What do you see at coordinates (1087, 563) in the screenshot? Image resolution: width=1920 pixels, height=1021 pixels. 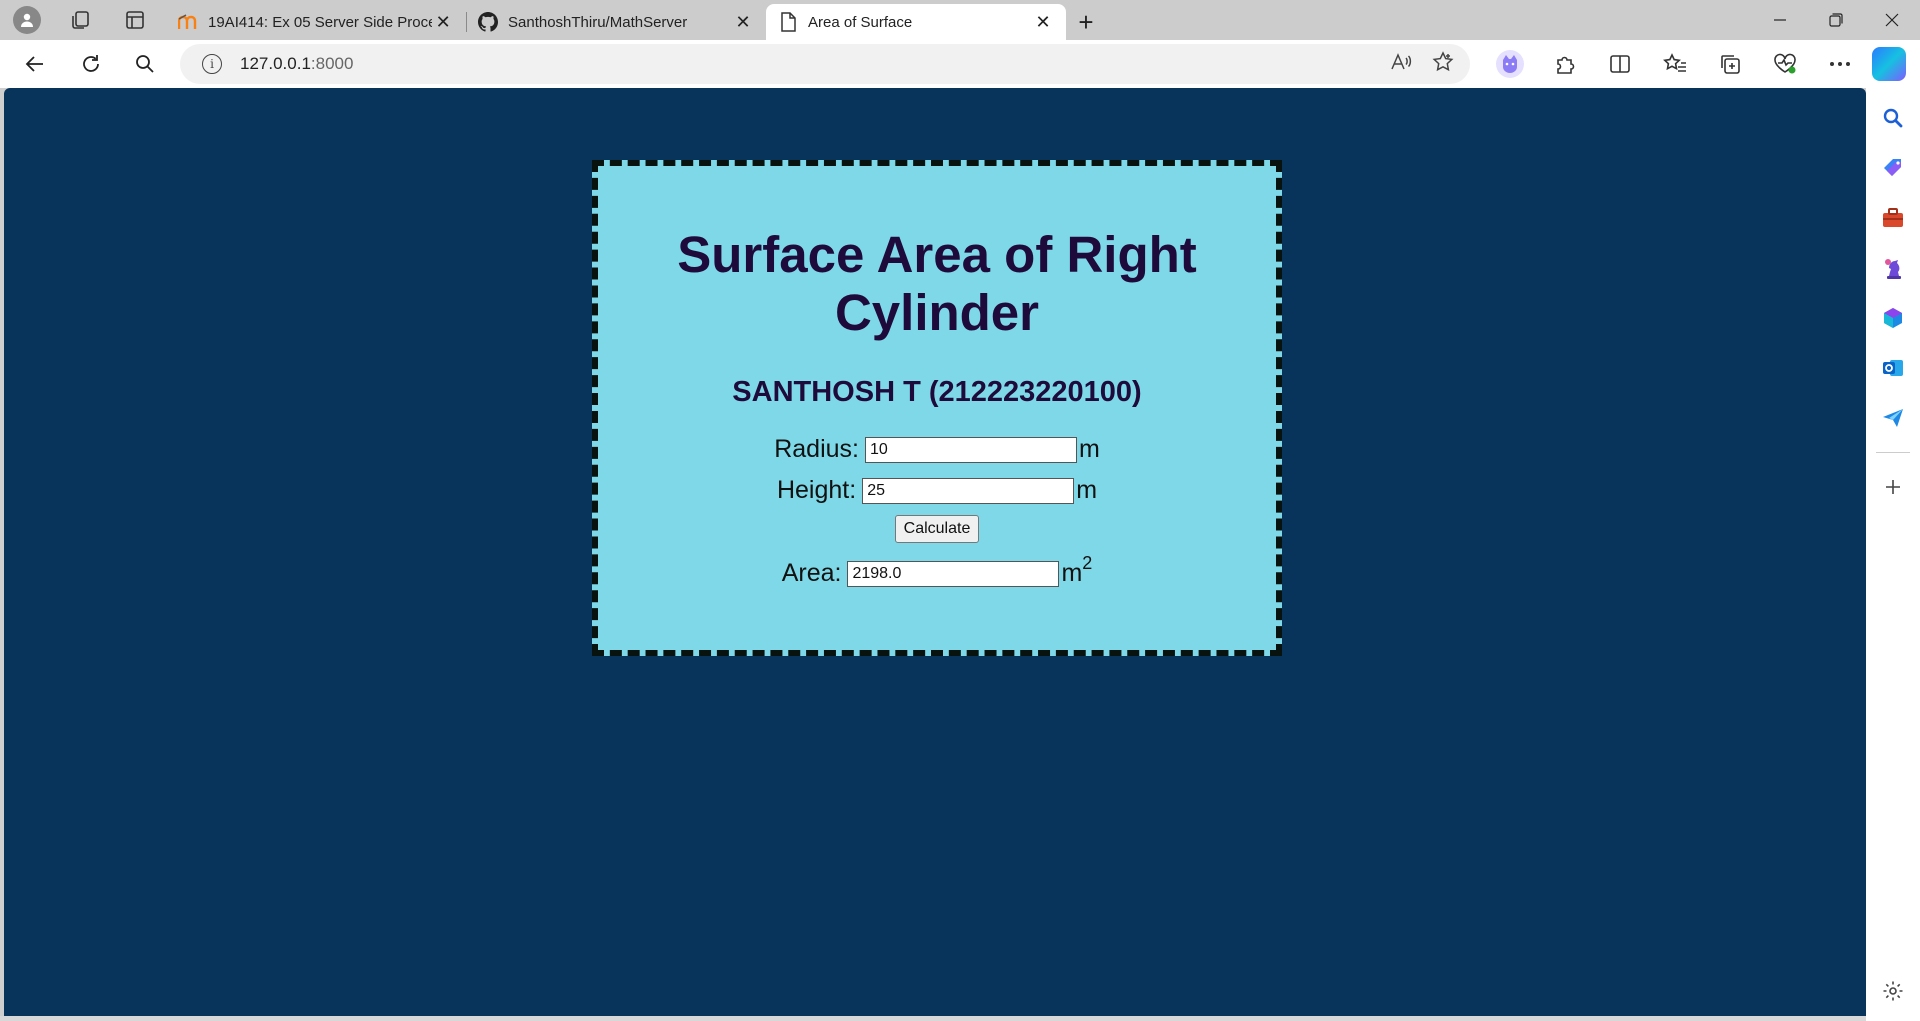 I see `area-unit-exponent: 2` at bounding box center [1087, 563].